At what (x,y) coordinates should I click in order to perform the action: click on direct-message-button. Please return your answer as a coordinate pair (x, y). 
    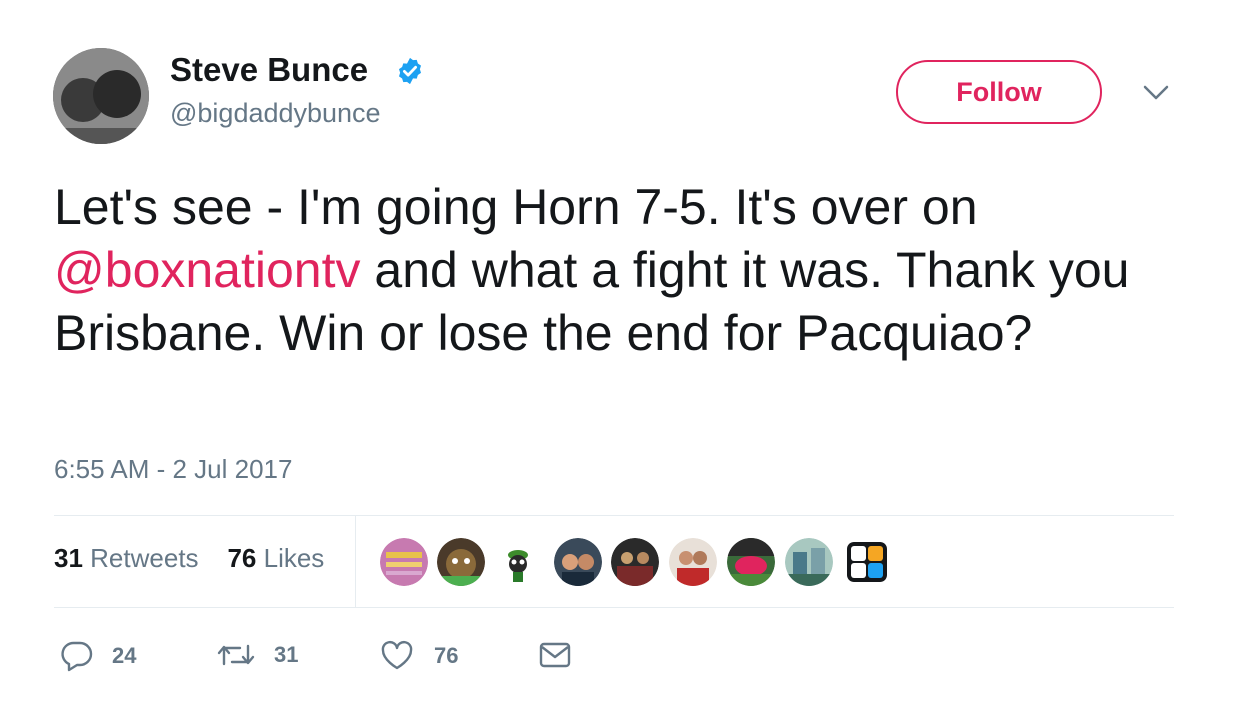
    Looking at the image, I should click on (555, 655).